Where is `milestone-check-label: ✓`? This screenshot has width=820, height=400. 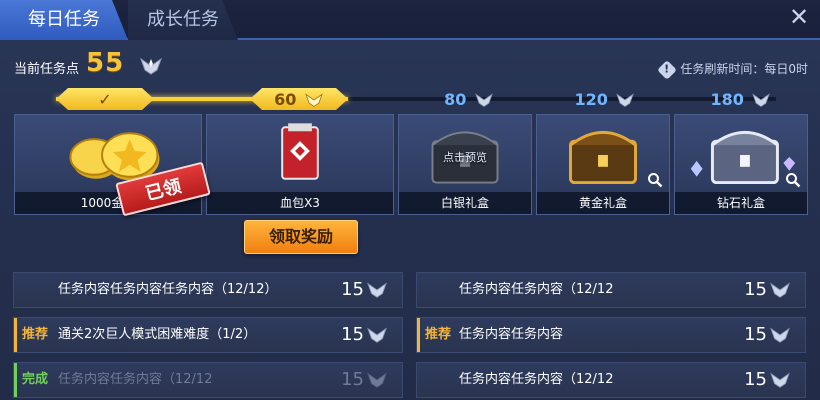
milestone-check-label: ✓ is located at coordinates (105, 99).